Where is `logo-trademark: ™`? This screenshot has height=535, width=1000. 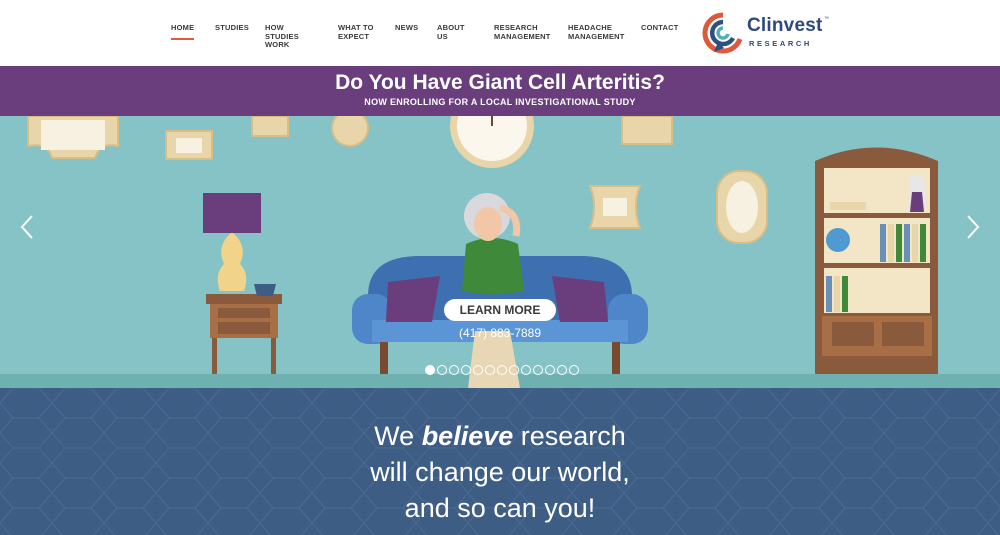 logo-trademark: ™ is located at coordinates (826, 19).